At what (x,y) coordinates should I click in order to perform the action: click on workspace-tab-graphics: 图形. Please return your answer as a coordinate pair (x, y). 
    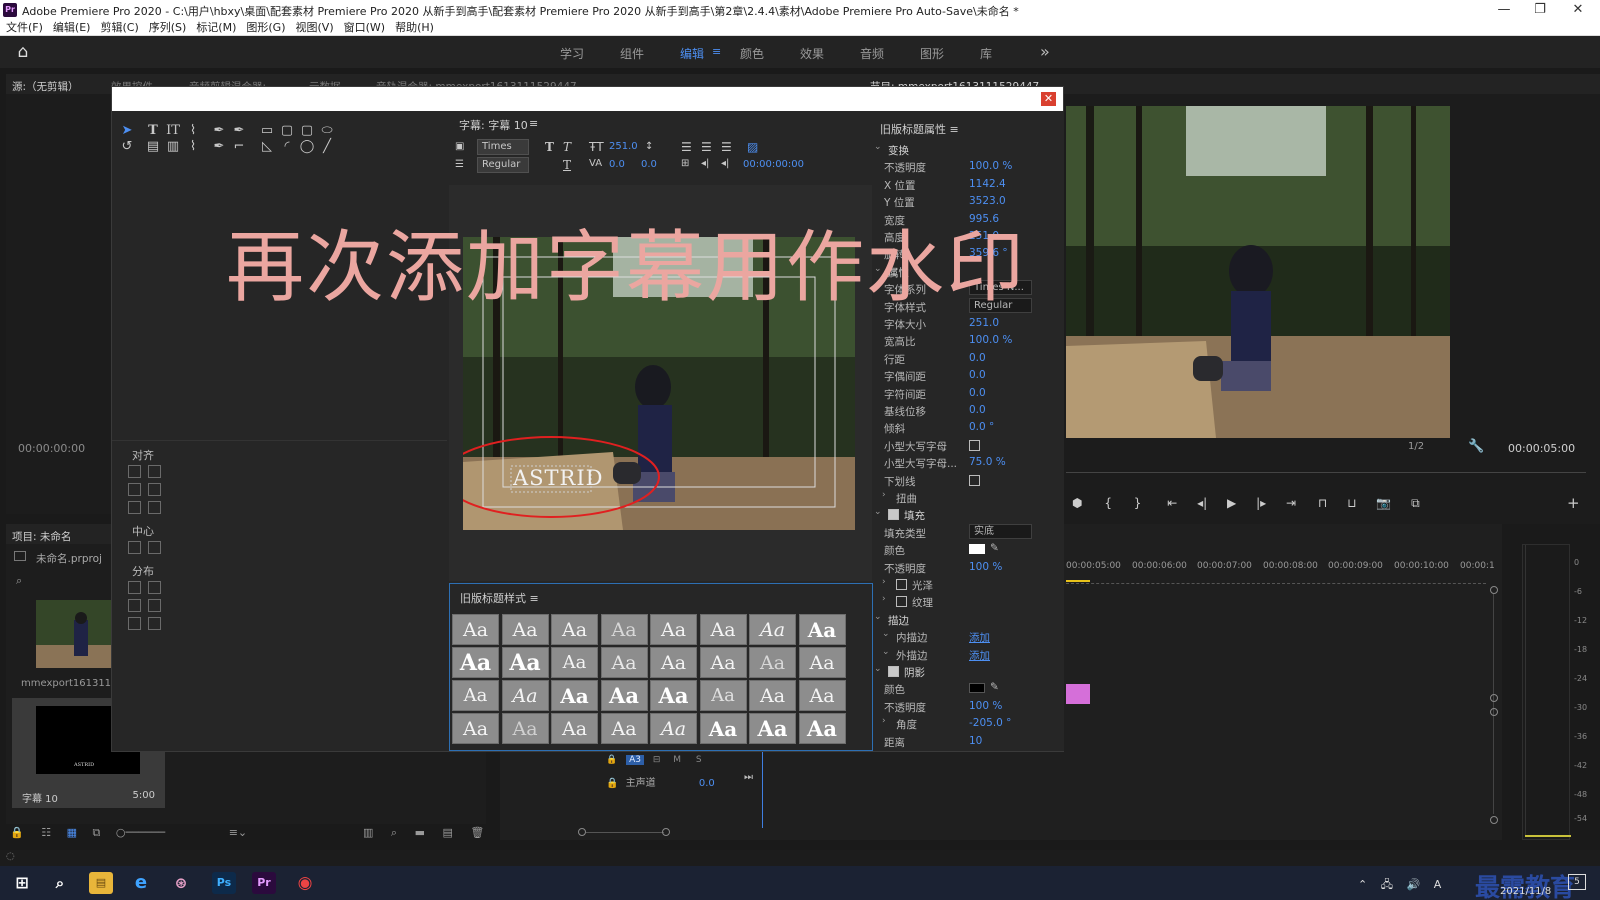
    Looking at the image, I should click on (932, 53).